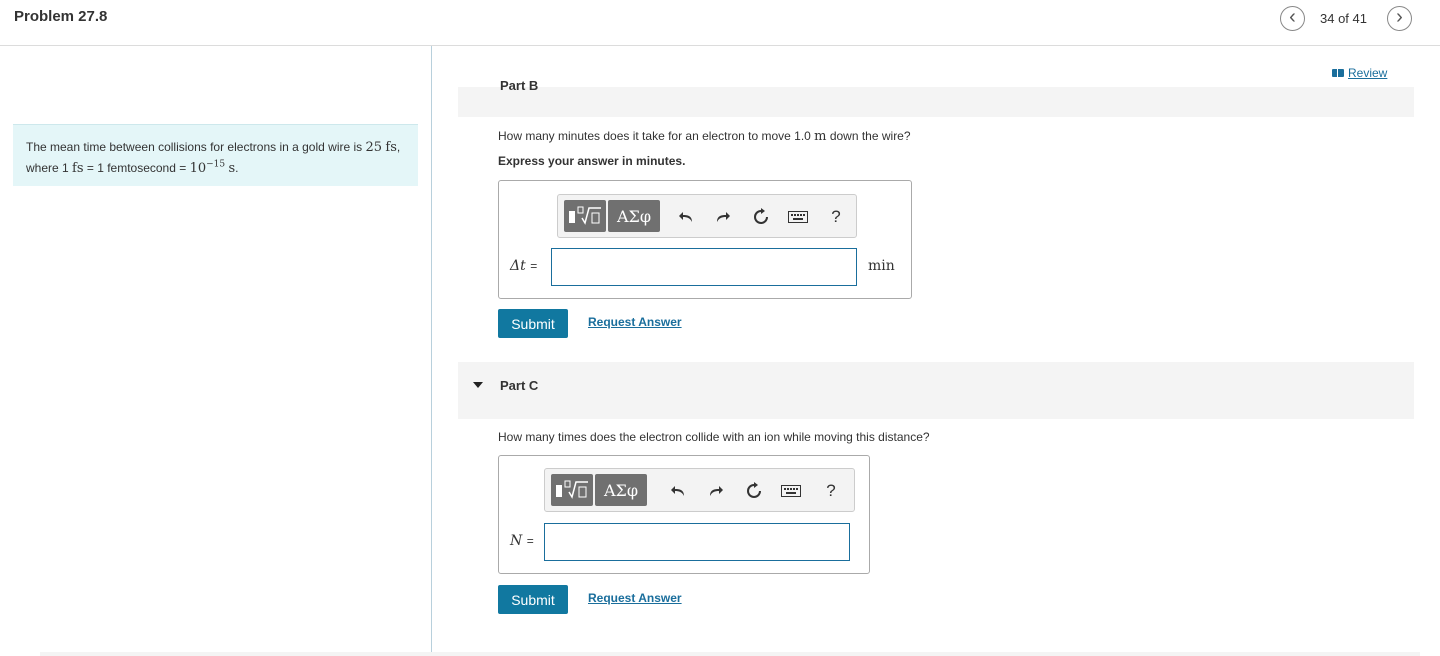 The image size is (1440, 656). What do you see at coordinates (519, 385) in the screenshot?
I see `part-c-label: Part C` at bounding box center [519, 385].